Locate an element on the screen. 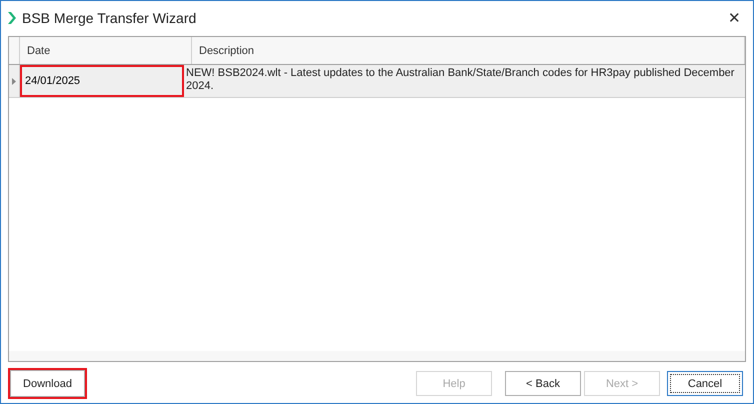  chevron-icon is located at coordinates (11, 18).